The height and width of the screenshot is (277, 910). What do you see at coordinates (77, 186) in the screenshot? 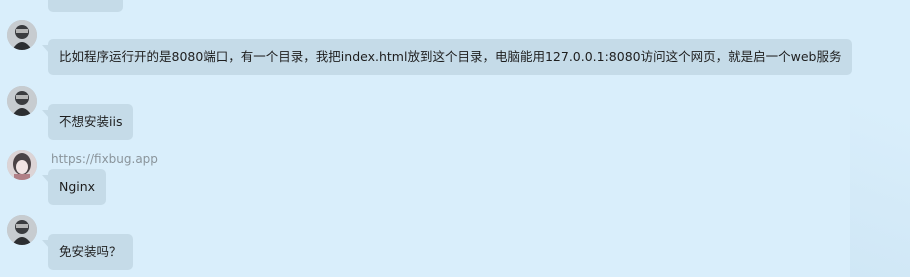
I see `message-text: Nginx` at bounding box center [77, 186].